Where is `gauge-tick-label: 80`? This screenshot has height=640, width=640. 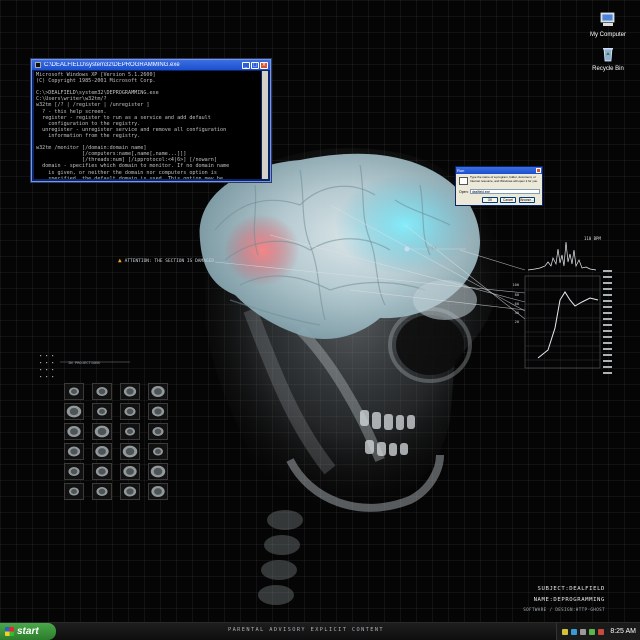 gauge-tick-label: 80 is located at coordinates (517, 295).